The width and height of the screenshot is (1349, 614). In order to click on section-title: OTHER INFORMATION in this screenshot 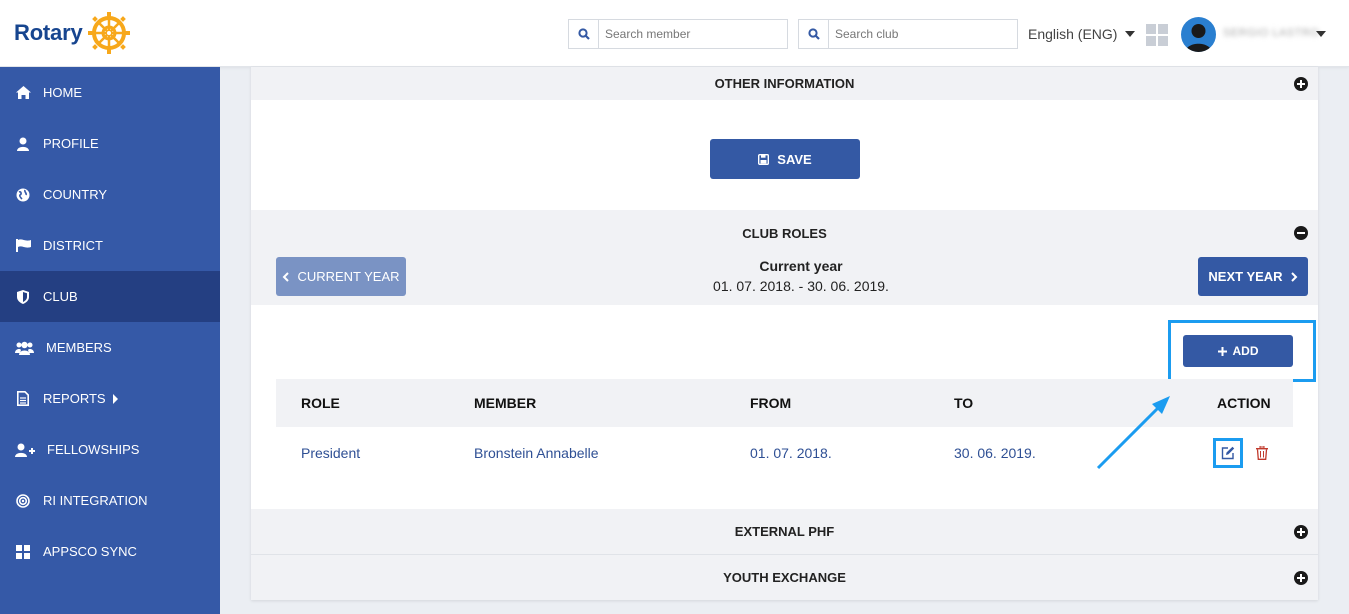, I will do `click(784, 83)`.